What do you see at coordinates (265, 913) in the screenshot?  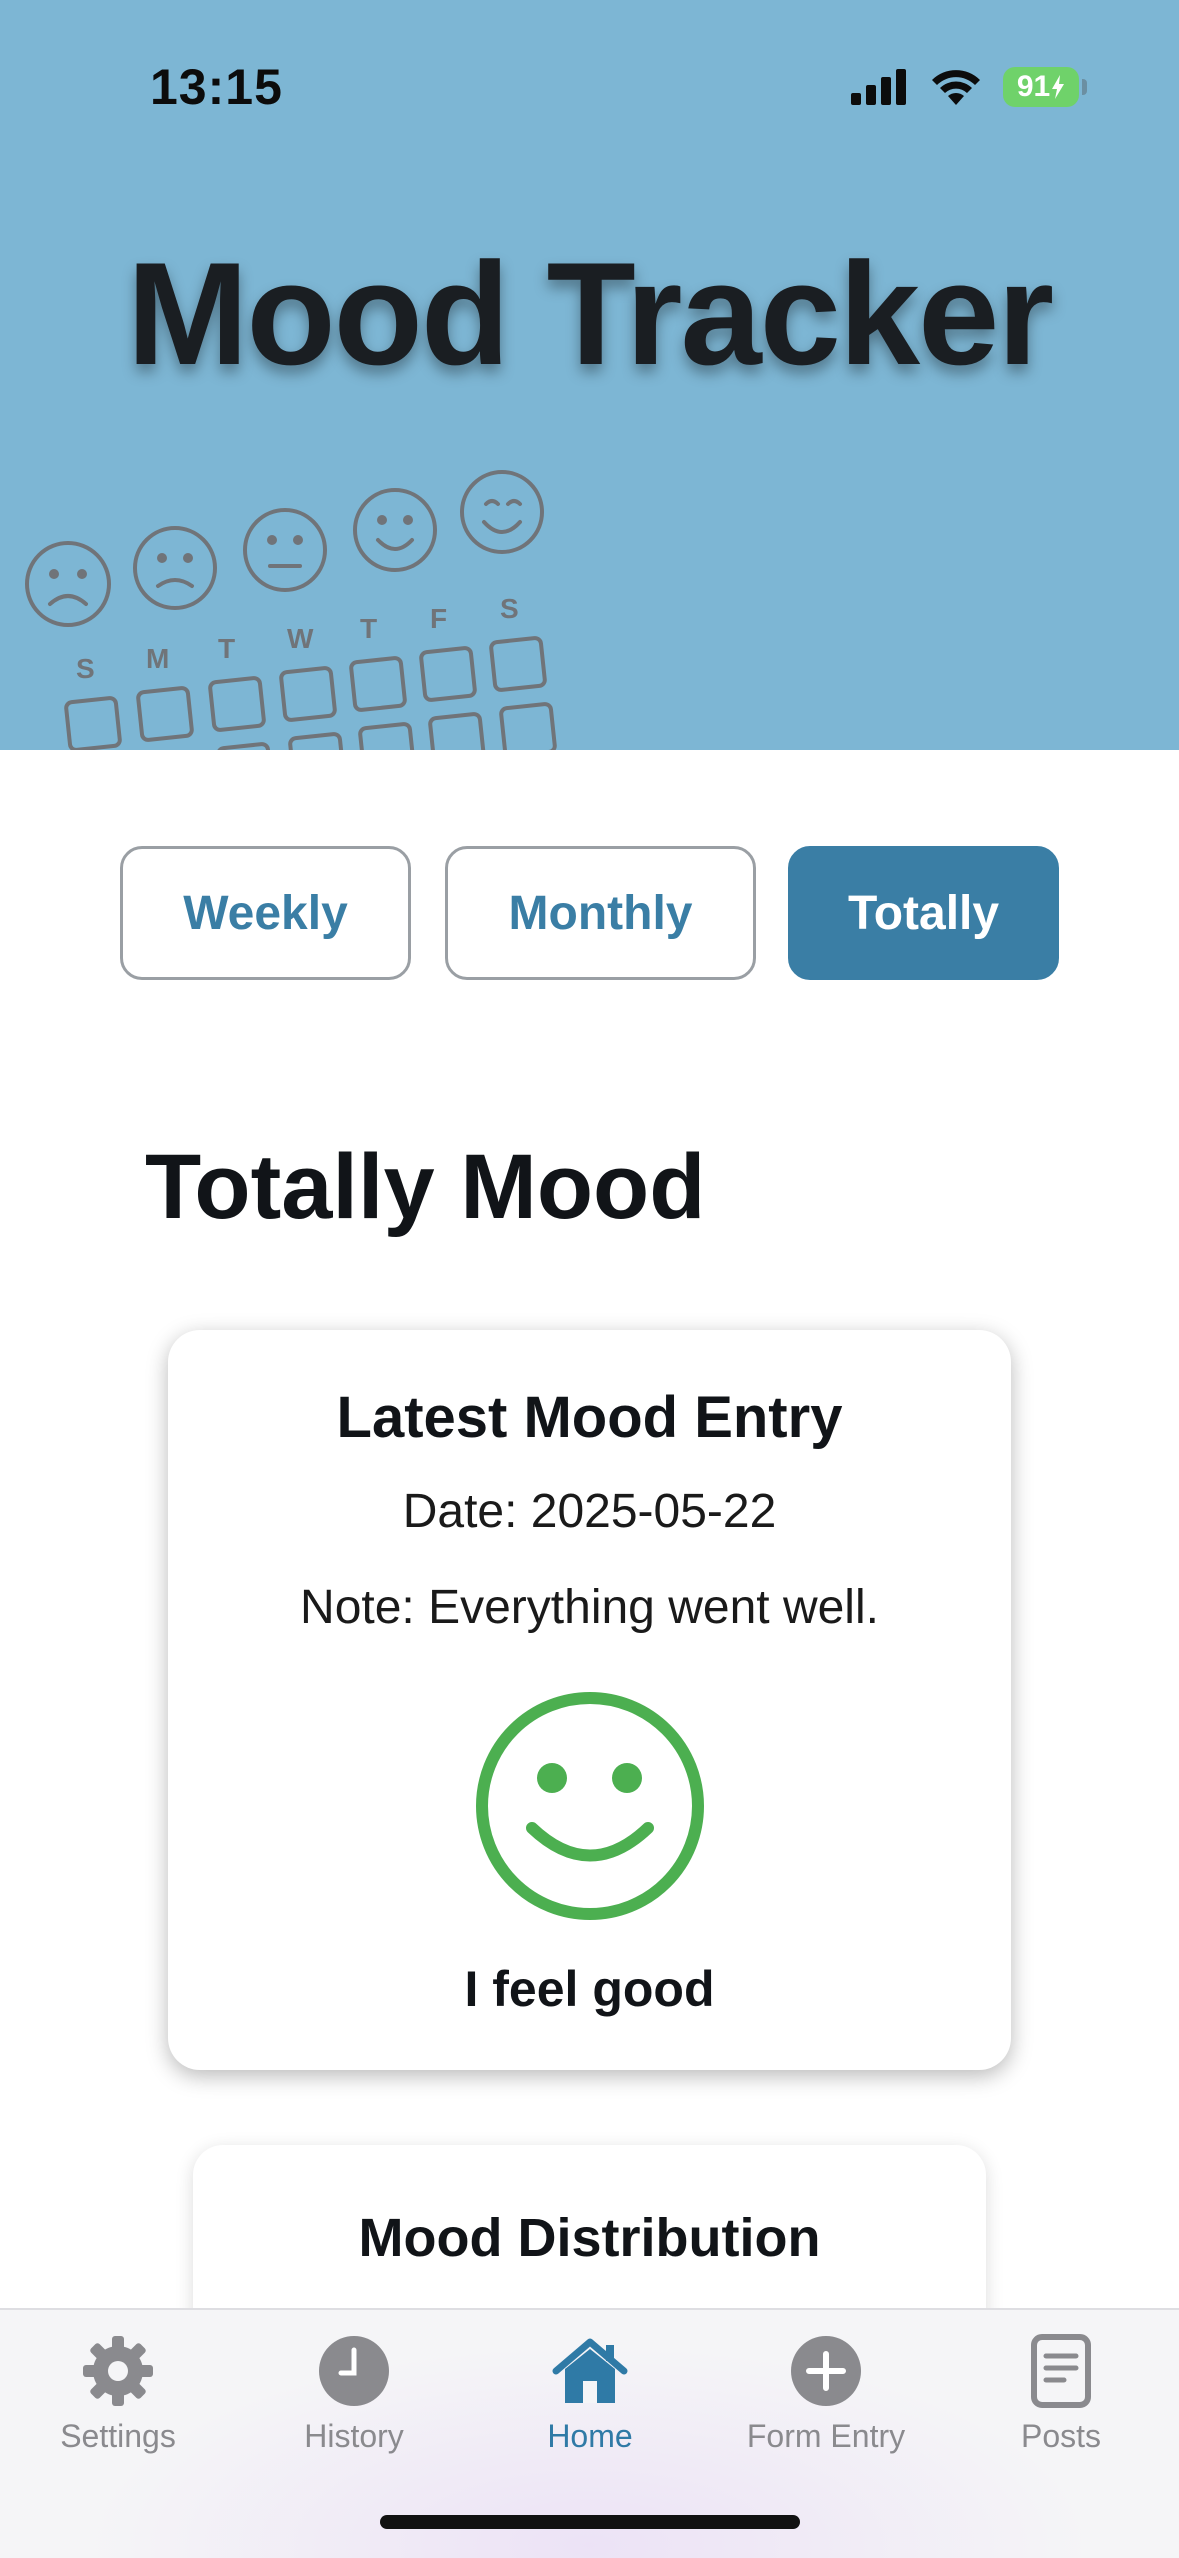 I see `tab-weekly: Weekly` at bounding box center [265, 913].